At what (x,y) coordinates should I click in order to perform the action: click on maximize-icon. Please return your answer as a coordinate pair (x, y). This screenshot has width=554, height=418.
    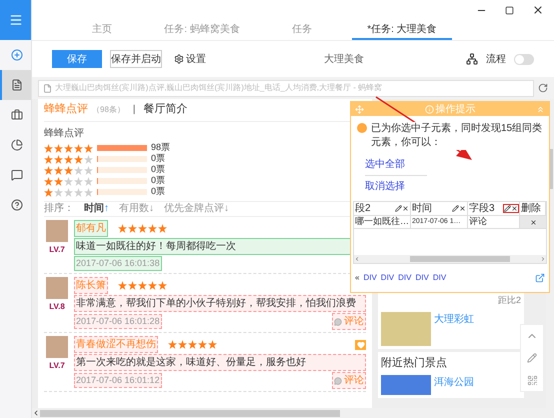
    Looking at the image, I should click on (509, 10).